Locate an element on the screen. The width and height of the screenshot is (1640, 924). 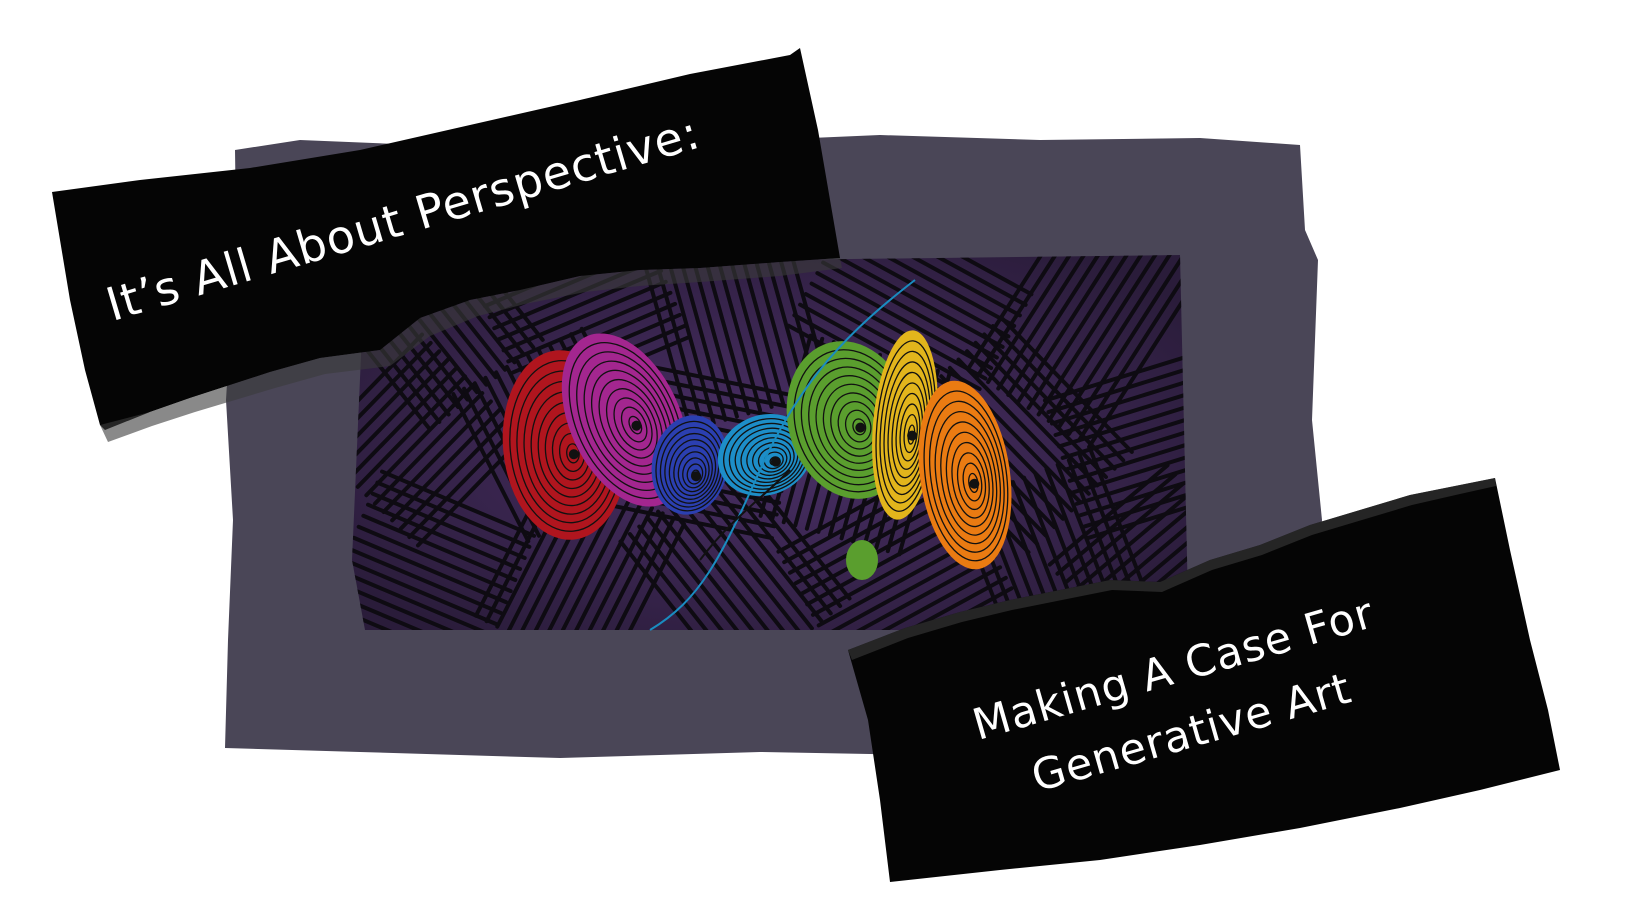
green-drop is located at coordinates (862, 560).